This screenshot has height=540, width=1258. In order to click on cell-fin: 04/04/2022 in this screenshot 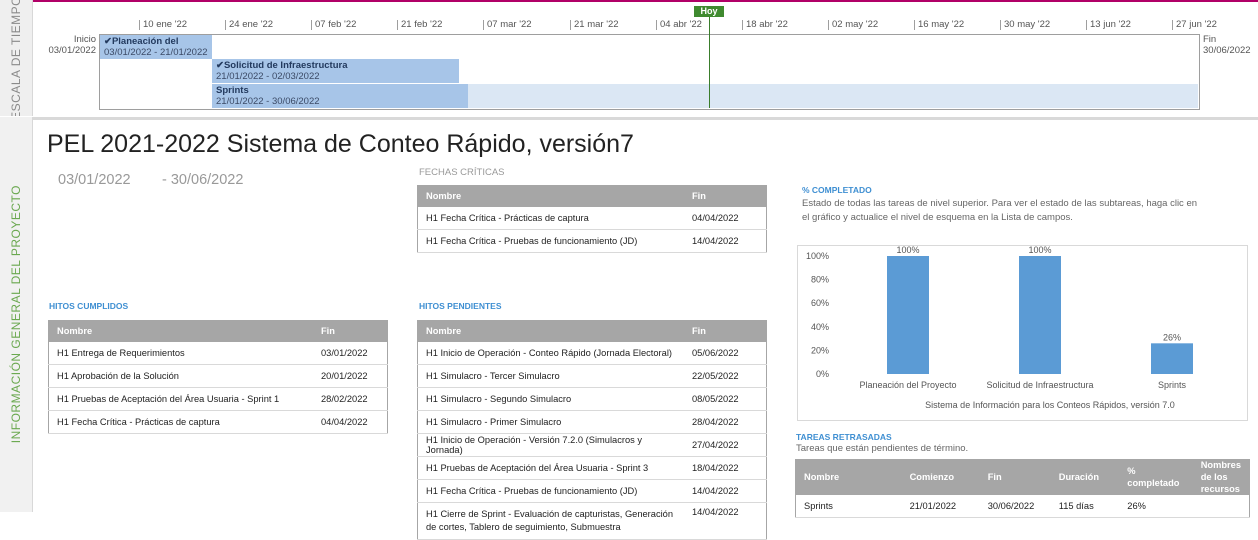, I will do `click(350, 422)`.